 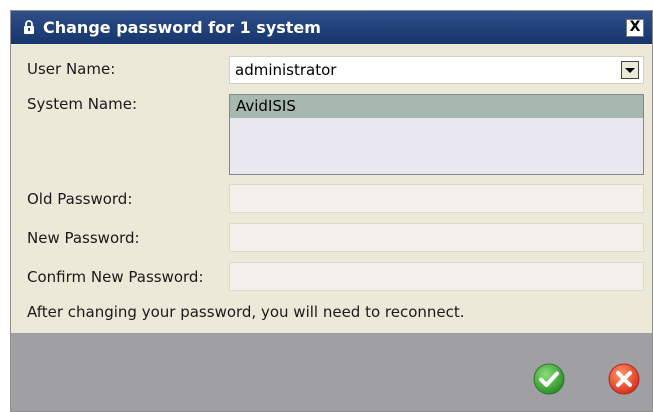 What do you see at coordinates (115, 277) in the screenshot?
I see `confirm-password-label: Confirm New Password:` at bounding box center [115, 277].